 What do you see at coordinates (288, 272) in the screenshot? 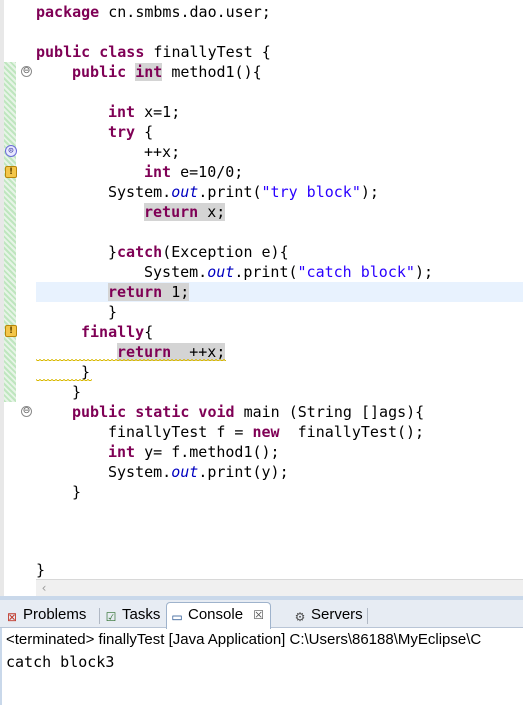
I see `code-line: System.out.print("catch block");` at bounding box center [288, 272].